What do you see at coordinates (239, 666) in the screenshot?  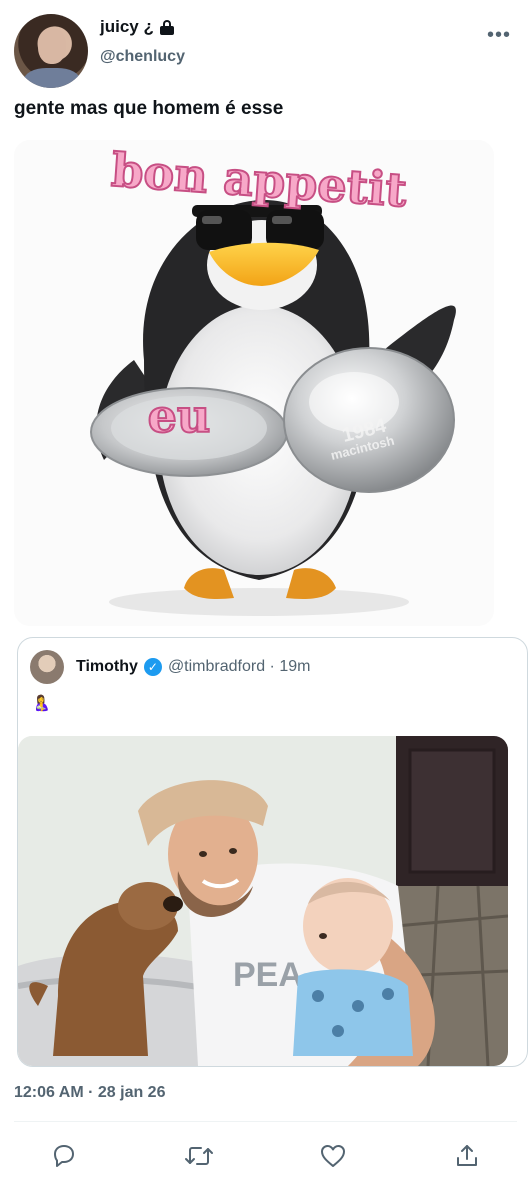 I see `quoted-author-handle: @timbradford · 19m` at bounding box center [239, 666].